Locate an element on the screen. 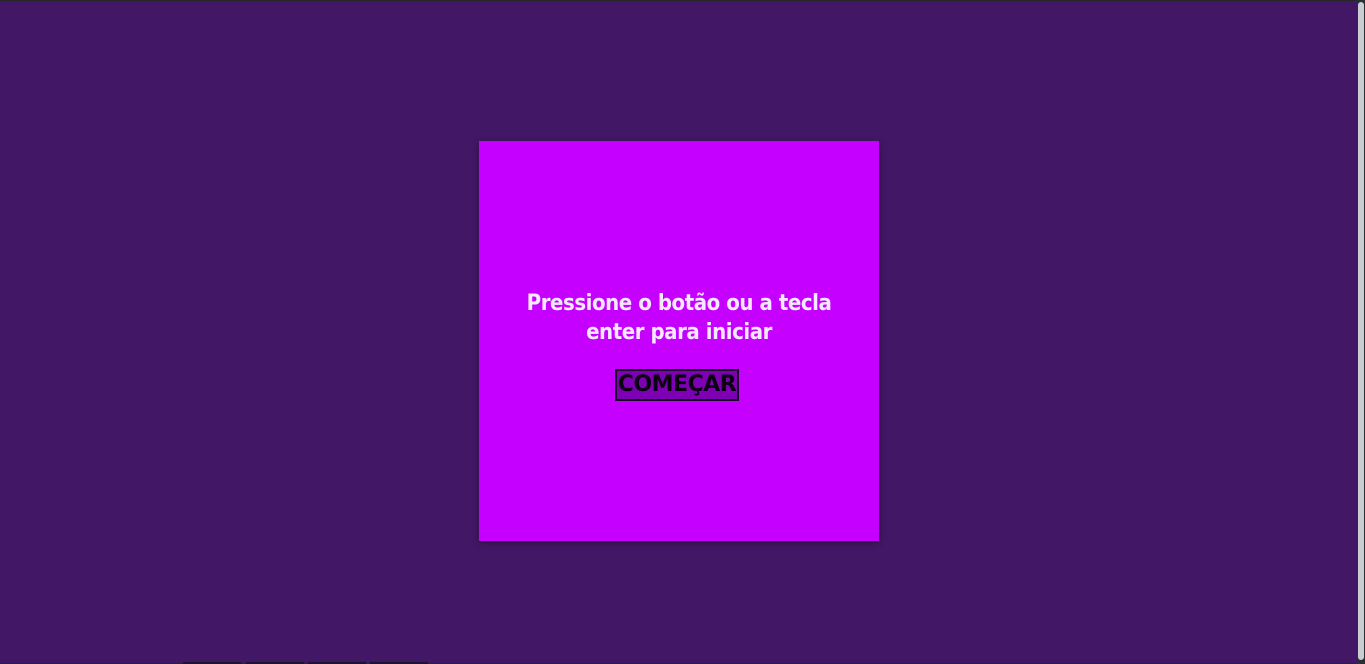 This screenshot has height=664, width=1365. start-button: COMEÇAR is located at coordinates (677, 385).